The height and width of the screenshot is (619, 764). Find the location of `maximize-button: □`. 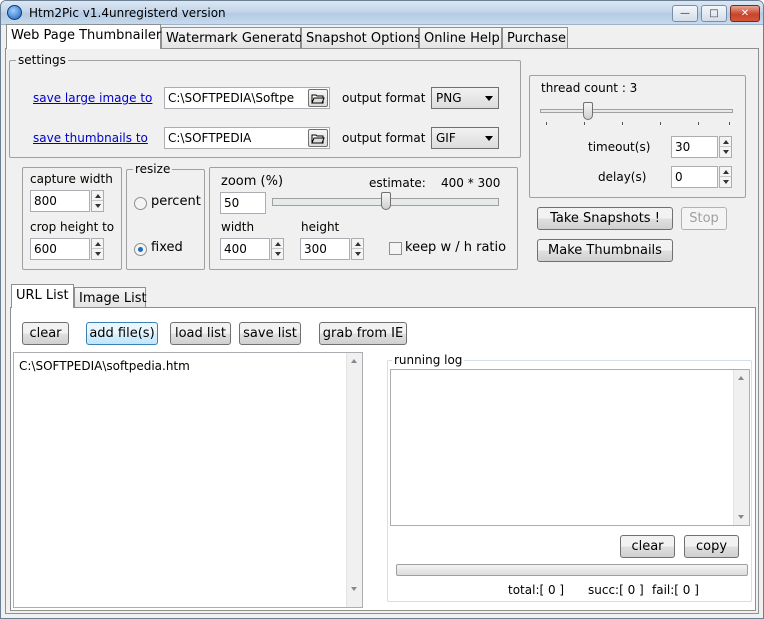

maximize-button: □ is located at coordinates (714, 13).